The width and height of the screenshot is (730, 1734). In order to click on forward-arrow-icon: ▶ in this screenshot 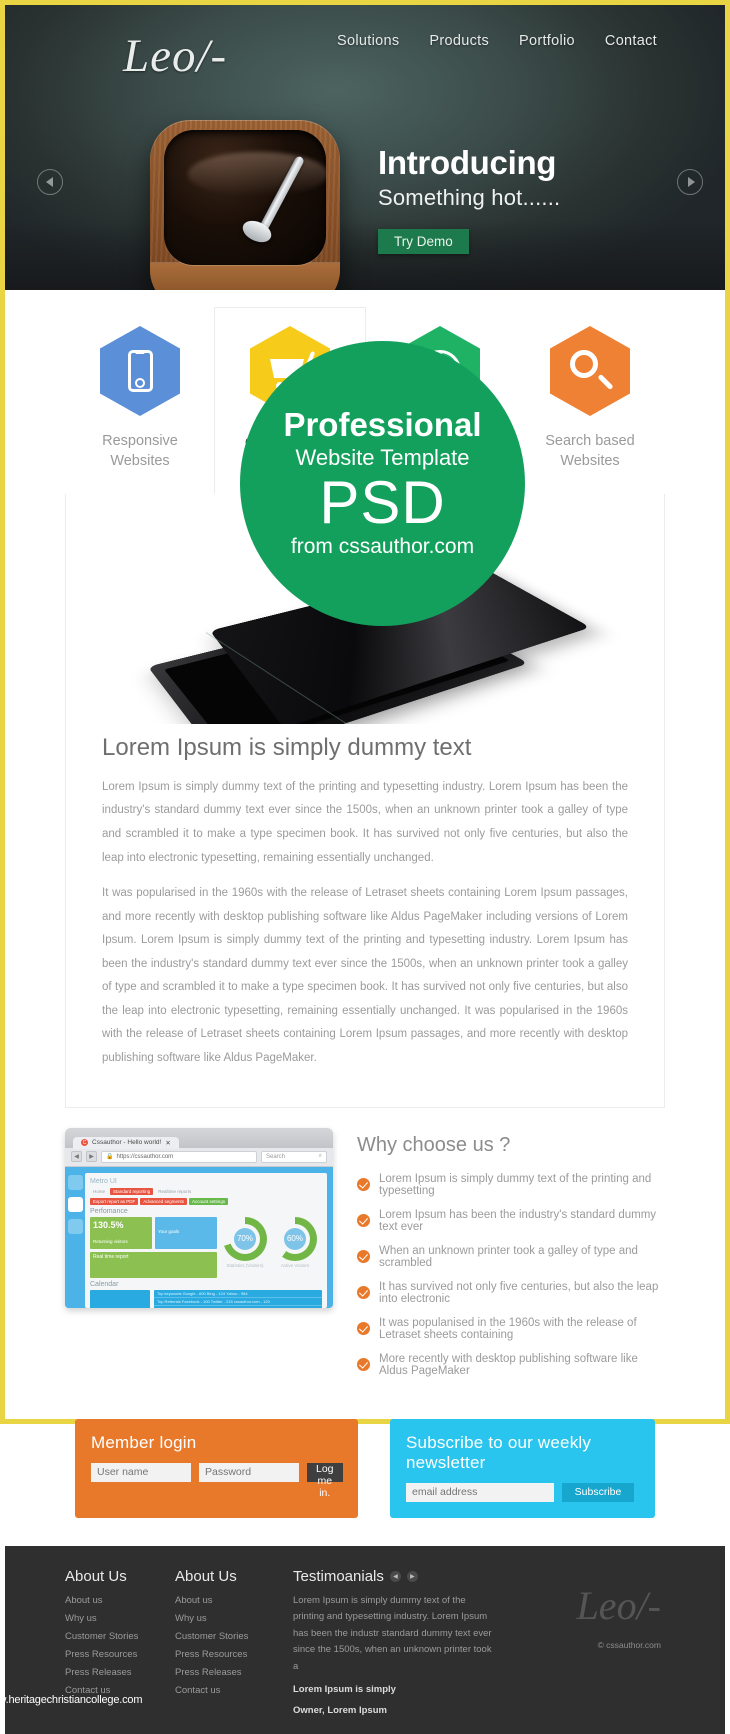, I will do `click(91, 1157)`.